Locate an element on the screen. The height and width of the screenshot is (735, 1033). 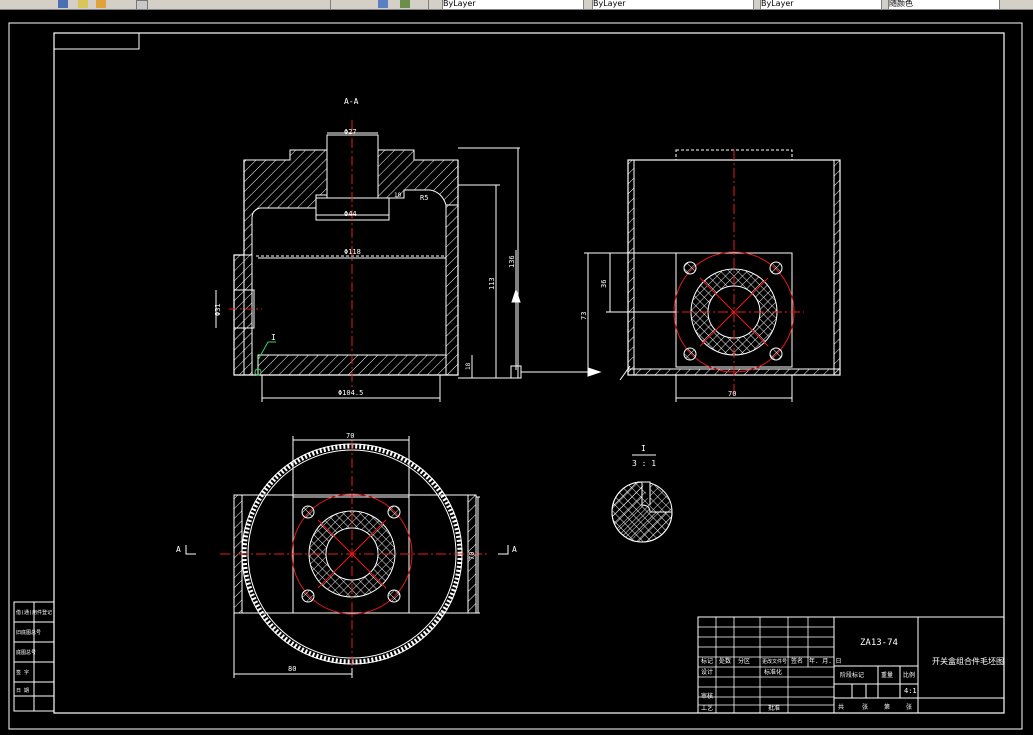
front-view is located at coordinates (734, 272).